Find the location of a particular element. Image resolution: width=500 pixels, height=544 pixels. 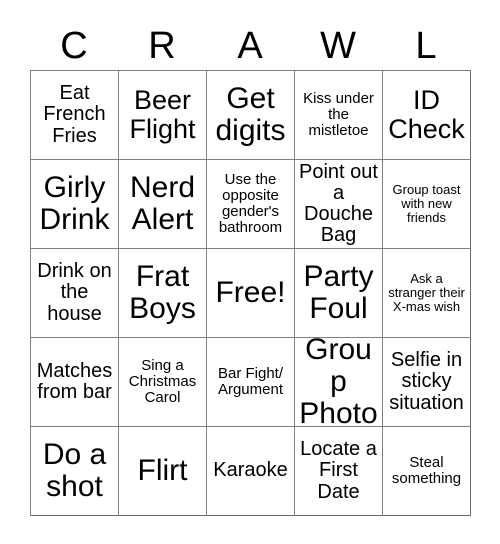

bingo-cell-r5c5: Steal something is located at coordinates (427, 471).